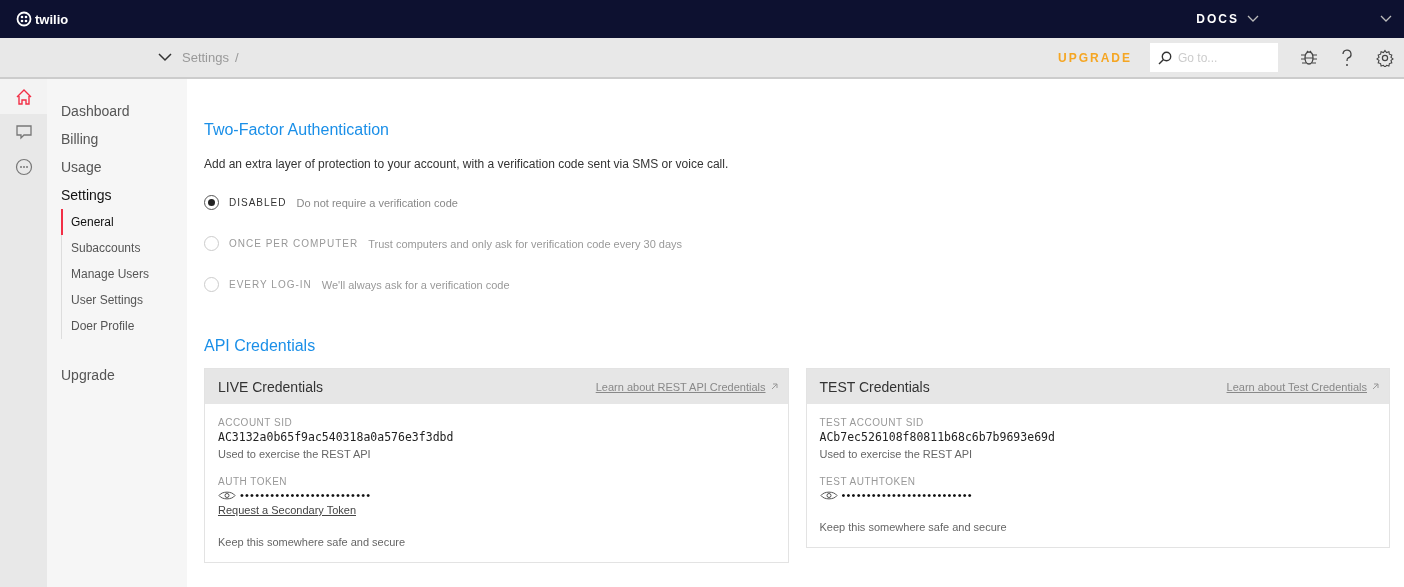  Describe the element at coordinates (23, 131) in the screenshot. I see `chat-icon` at that location.